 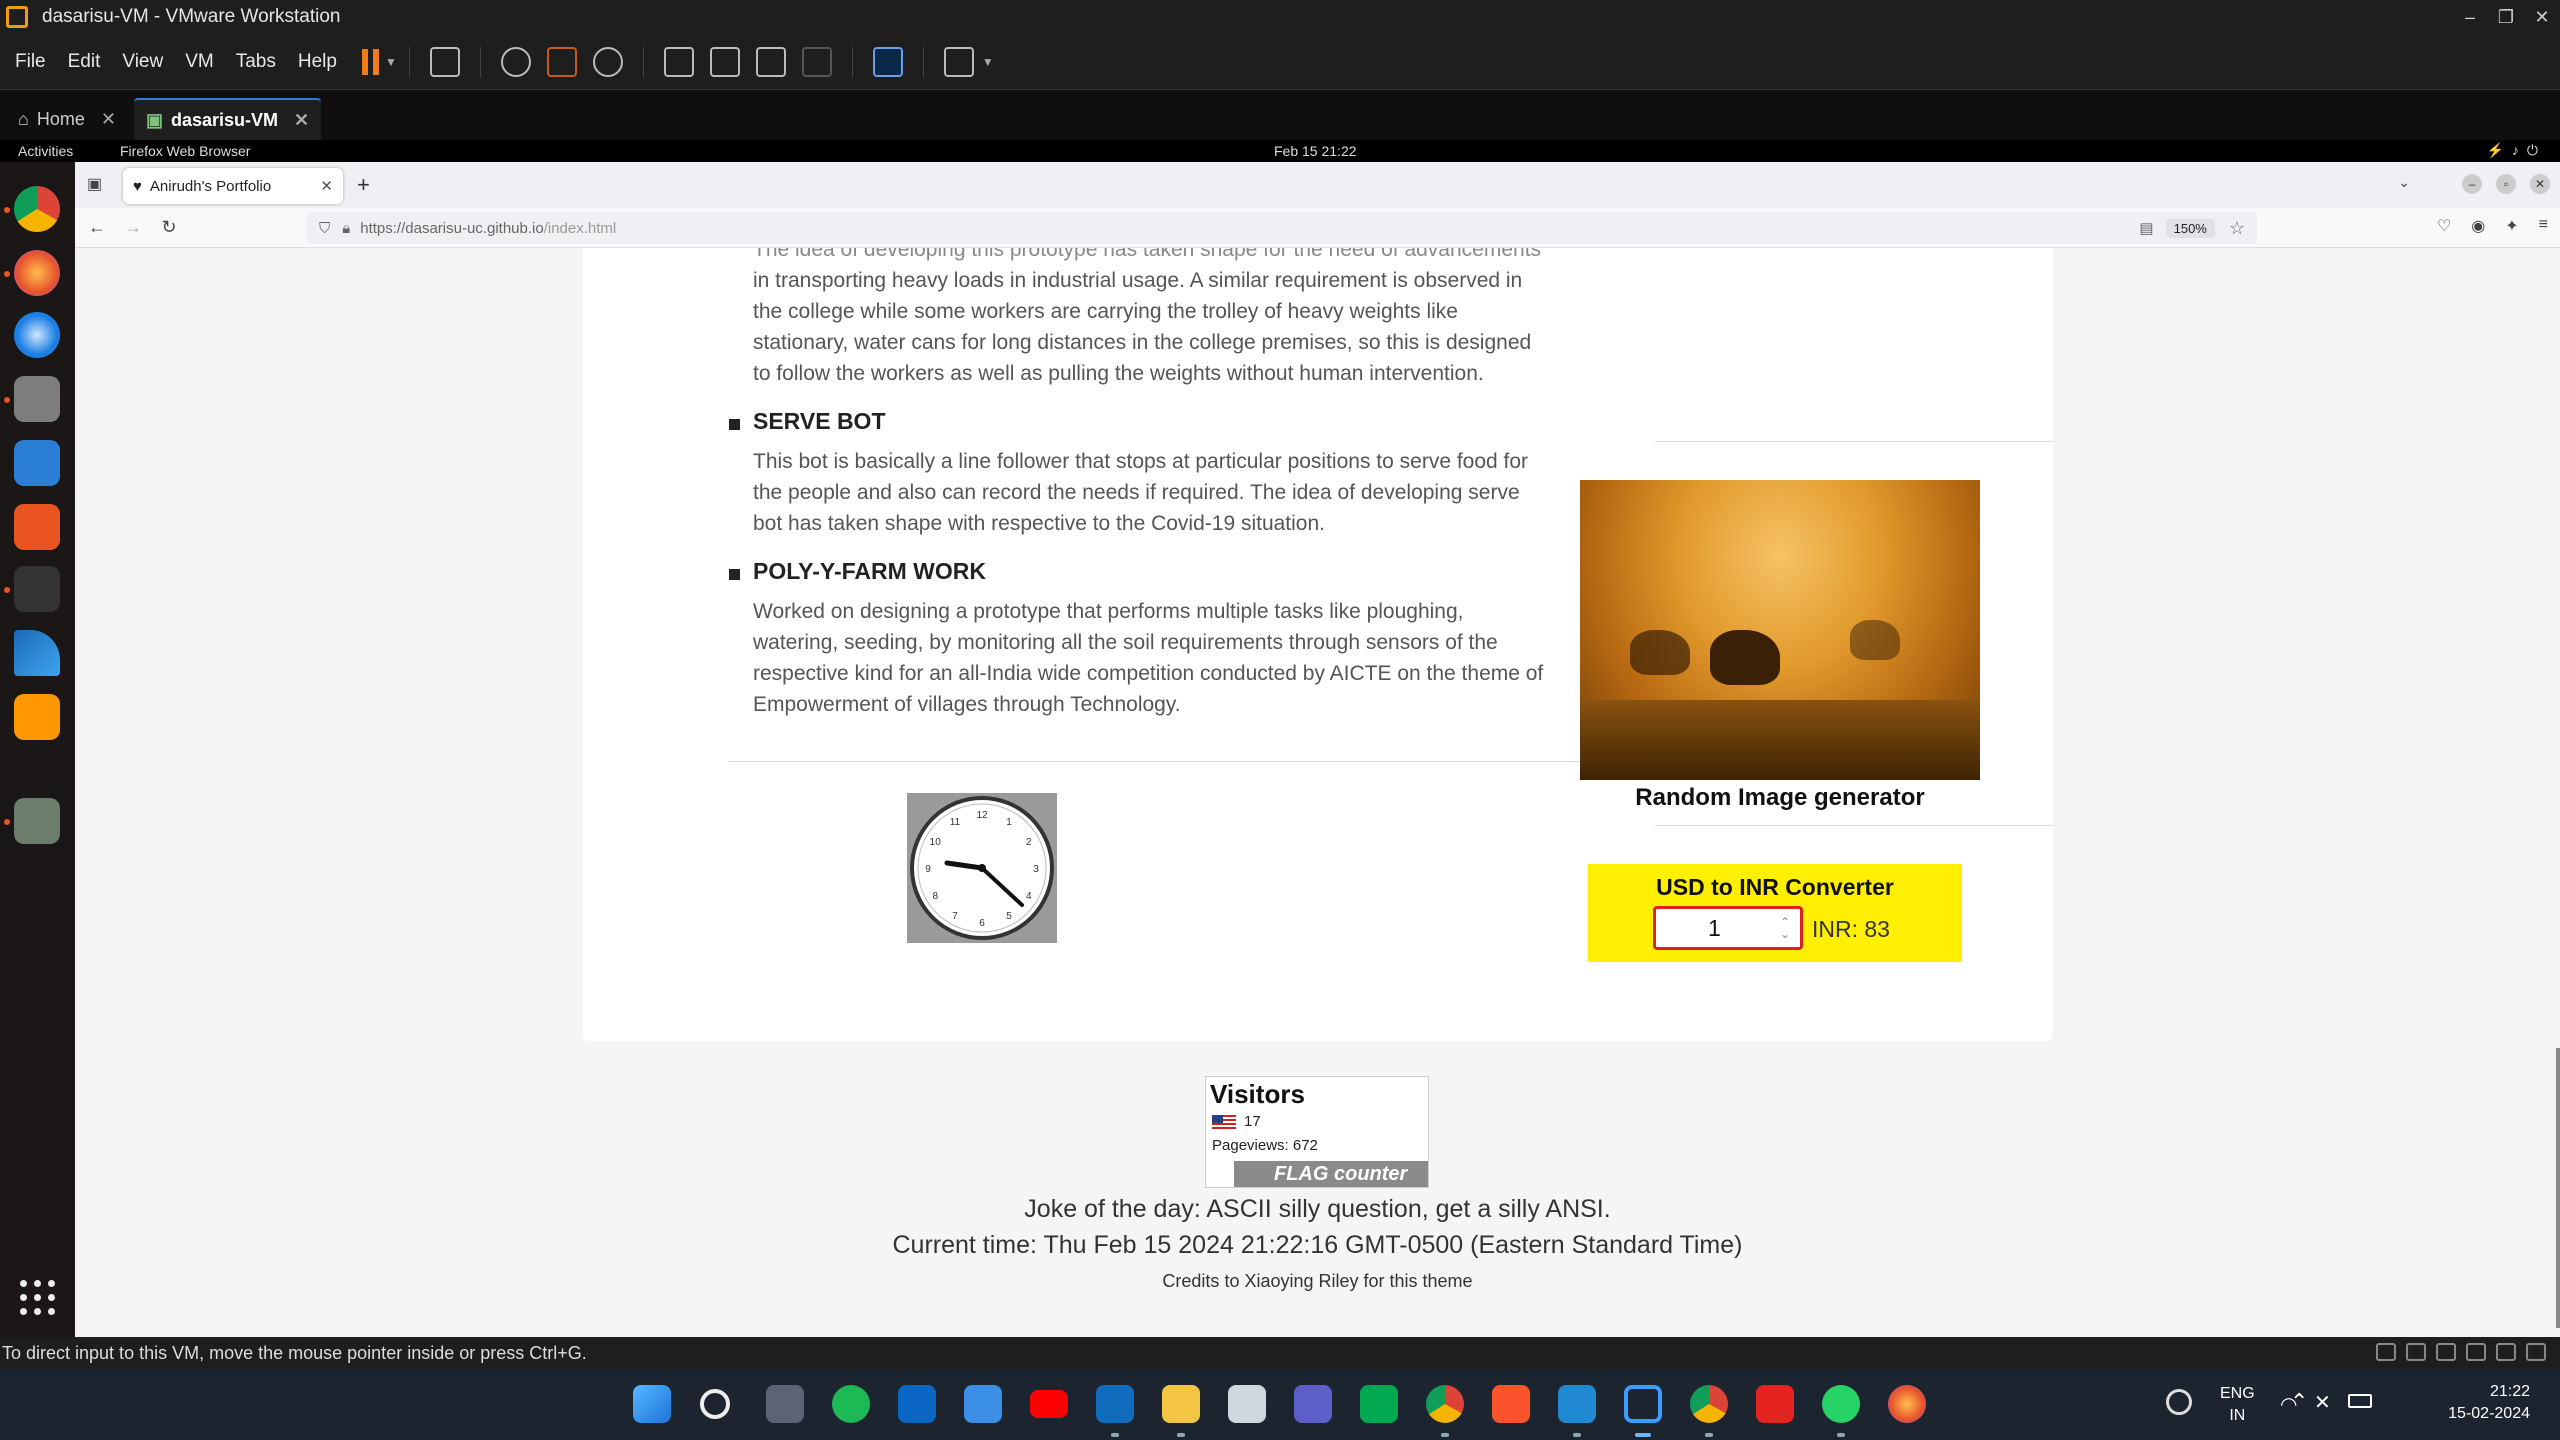 I want to click on number-spinner-icon: ⌃ ⌄, so click(x=1785, y=928).